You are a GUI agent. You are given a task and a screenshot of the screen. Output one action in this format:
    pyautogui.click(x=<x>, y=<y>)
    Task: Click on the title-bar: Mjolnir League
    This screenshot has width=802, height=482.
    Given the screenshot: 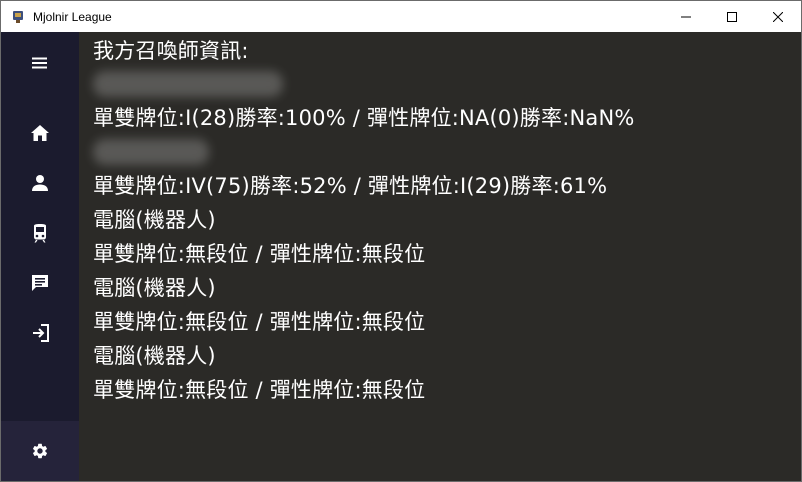 What is the action you would take?
    pyautogui.click(x=401, y=16)
    